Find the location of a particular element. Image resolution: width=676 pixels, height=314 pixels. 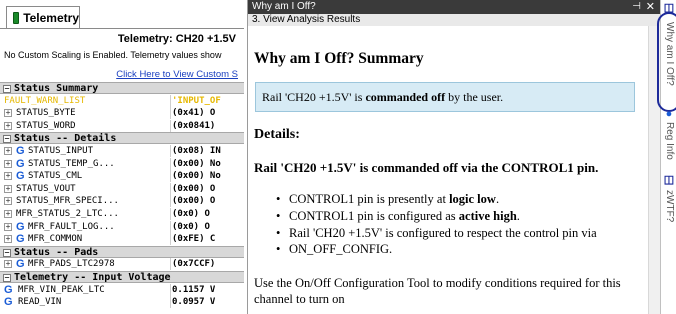

summary-suffix: by the user. is located at coordinates (474, 97).